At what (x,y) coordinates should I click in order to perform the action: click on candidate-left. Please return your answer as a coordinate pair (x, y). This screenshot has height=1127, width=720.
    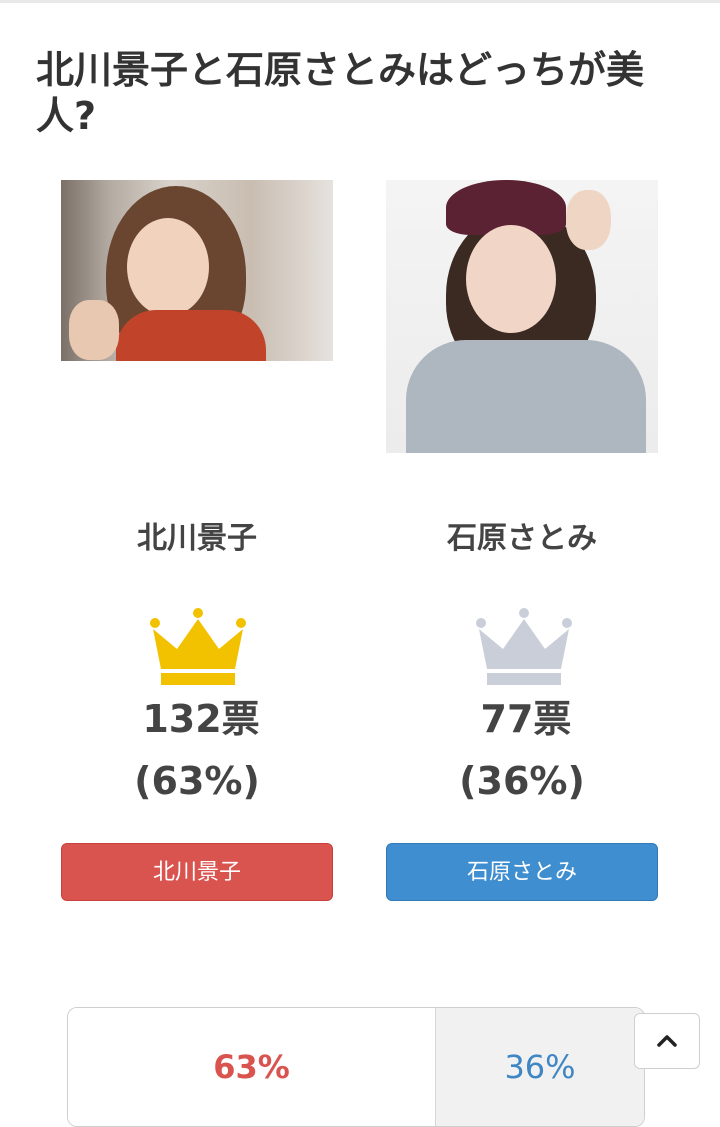
    Looking at the image, I should click on (197, 270).